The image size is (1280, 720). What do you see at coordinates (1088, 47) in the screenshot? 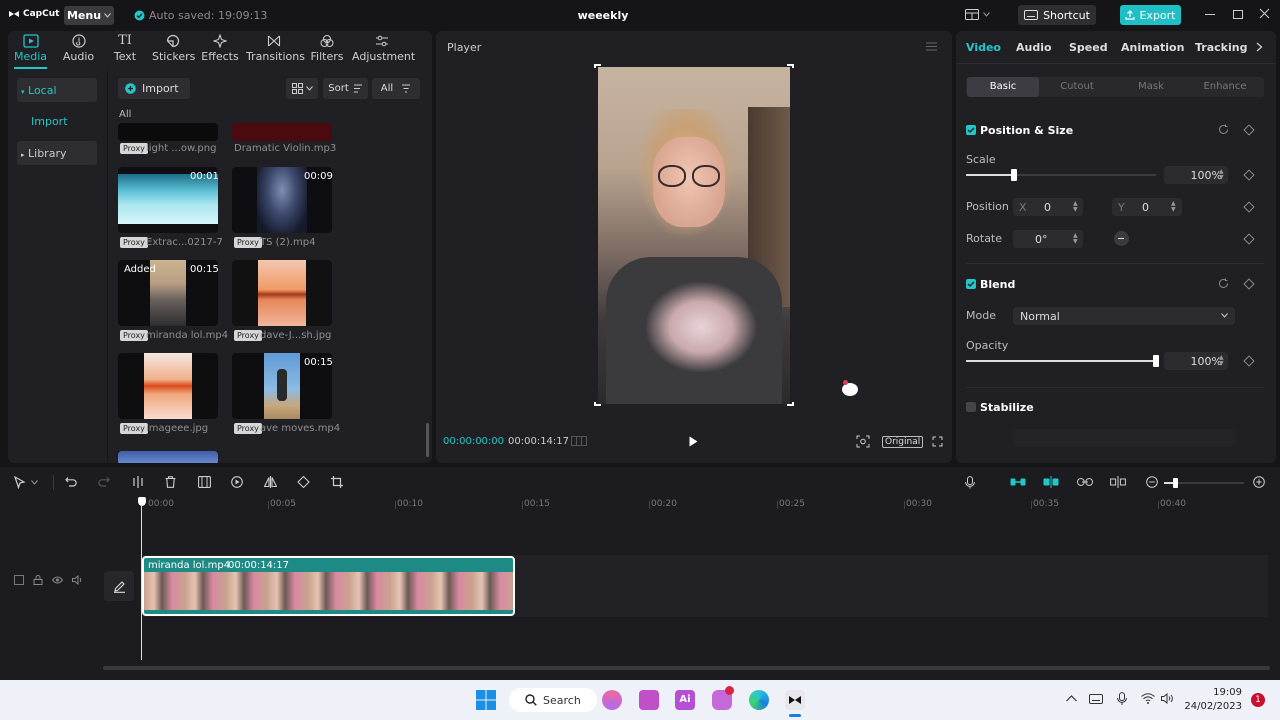
I see `tab-speed: Speed` at bounding box center [1088, 47].